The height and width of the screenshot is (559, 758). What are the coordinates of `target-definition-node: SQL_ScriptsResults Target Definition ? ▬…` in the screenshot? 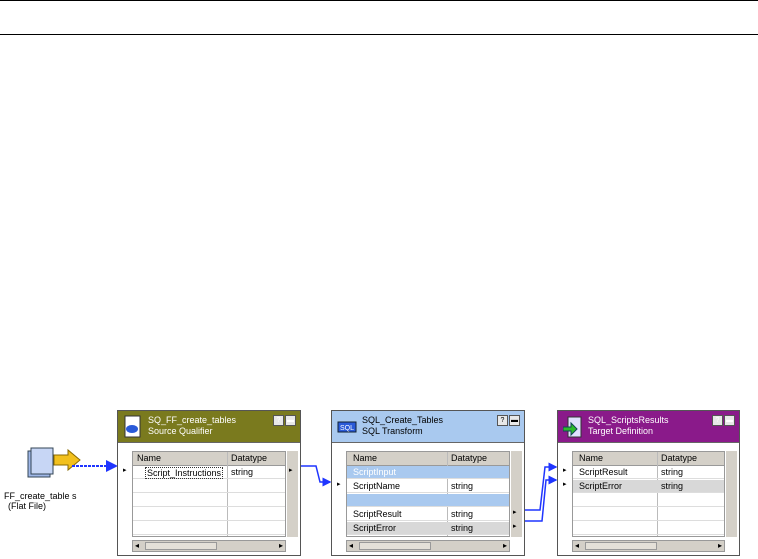 It's located at (648, 483).